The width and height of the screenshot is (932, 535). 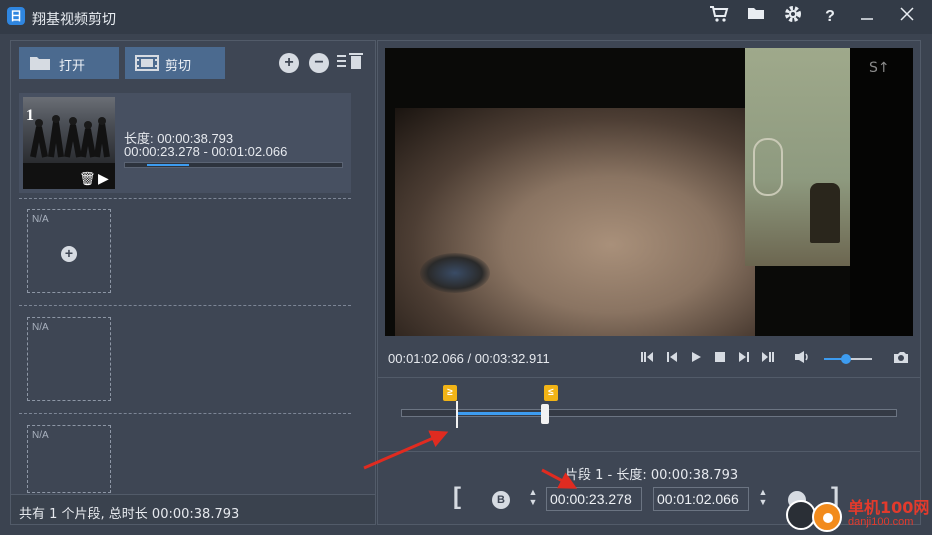 What do you see at coordinates (457, 497) in the screenshot?
I see `set-start-button: [` at bounding box center [457, 497].